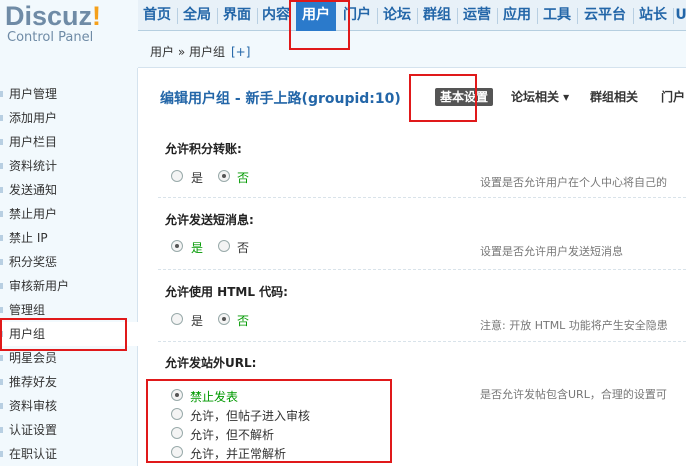  I want to click on highlight-box-nav-user, so click(319, 25).